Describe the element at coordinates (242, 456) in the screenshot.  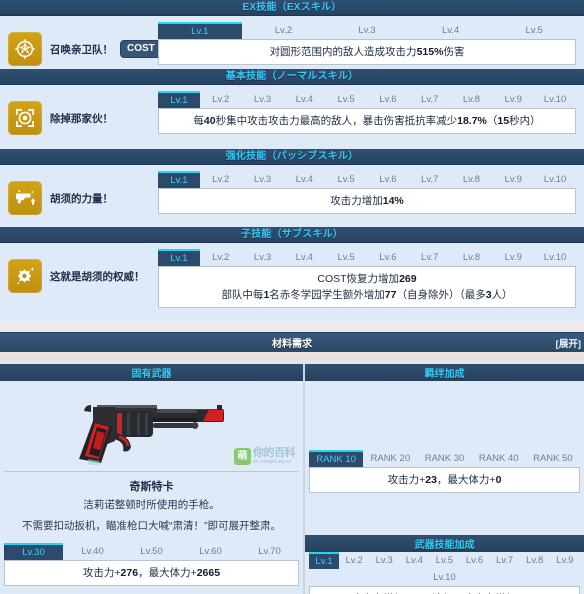
I see `watermark-badge: 萌` at that location.